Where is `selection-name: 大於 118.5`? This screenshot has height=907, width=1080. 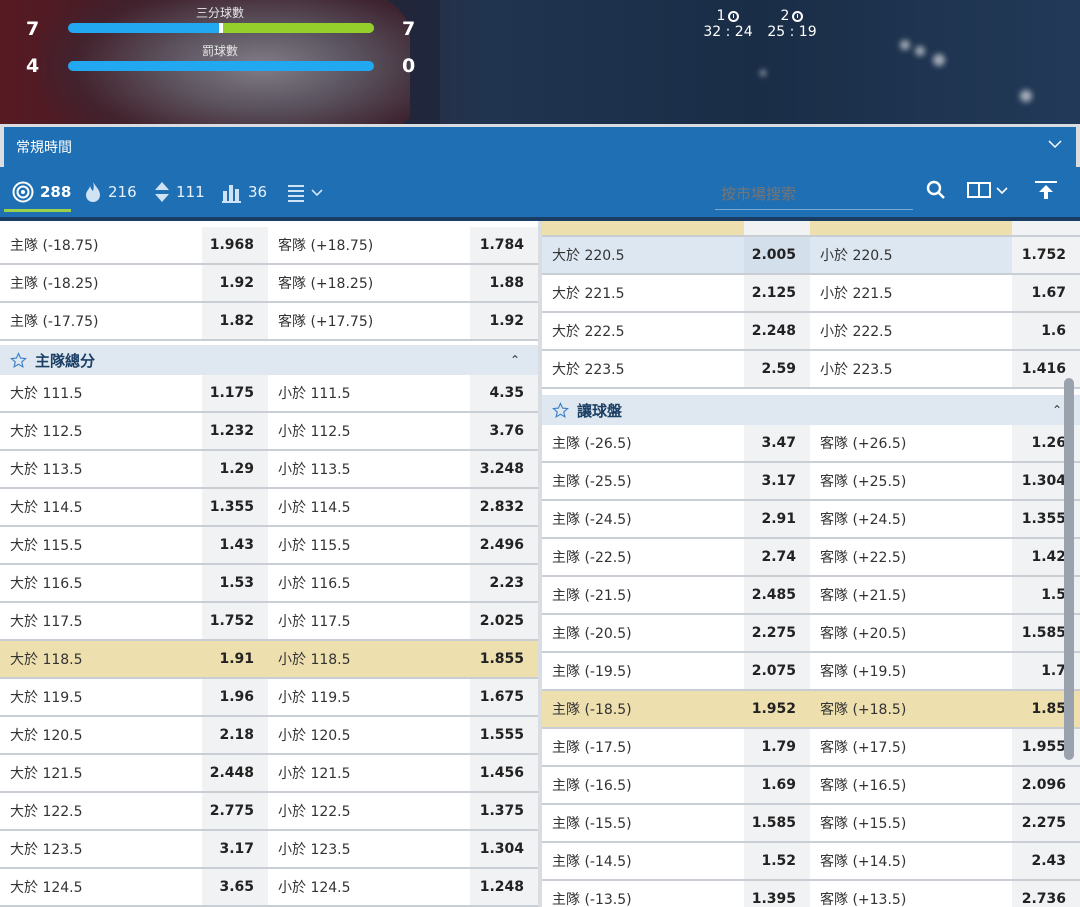
selection-name: 大於 118.5 is located at coordinates (101, 659).